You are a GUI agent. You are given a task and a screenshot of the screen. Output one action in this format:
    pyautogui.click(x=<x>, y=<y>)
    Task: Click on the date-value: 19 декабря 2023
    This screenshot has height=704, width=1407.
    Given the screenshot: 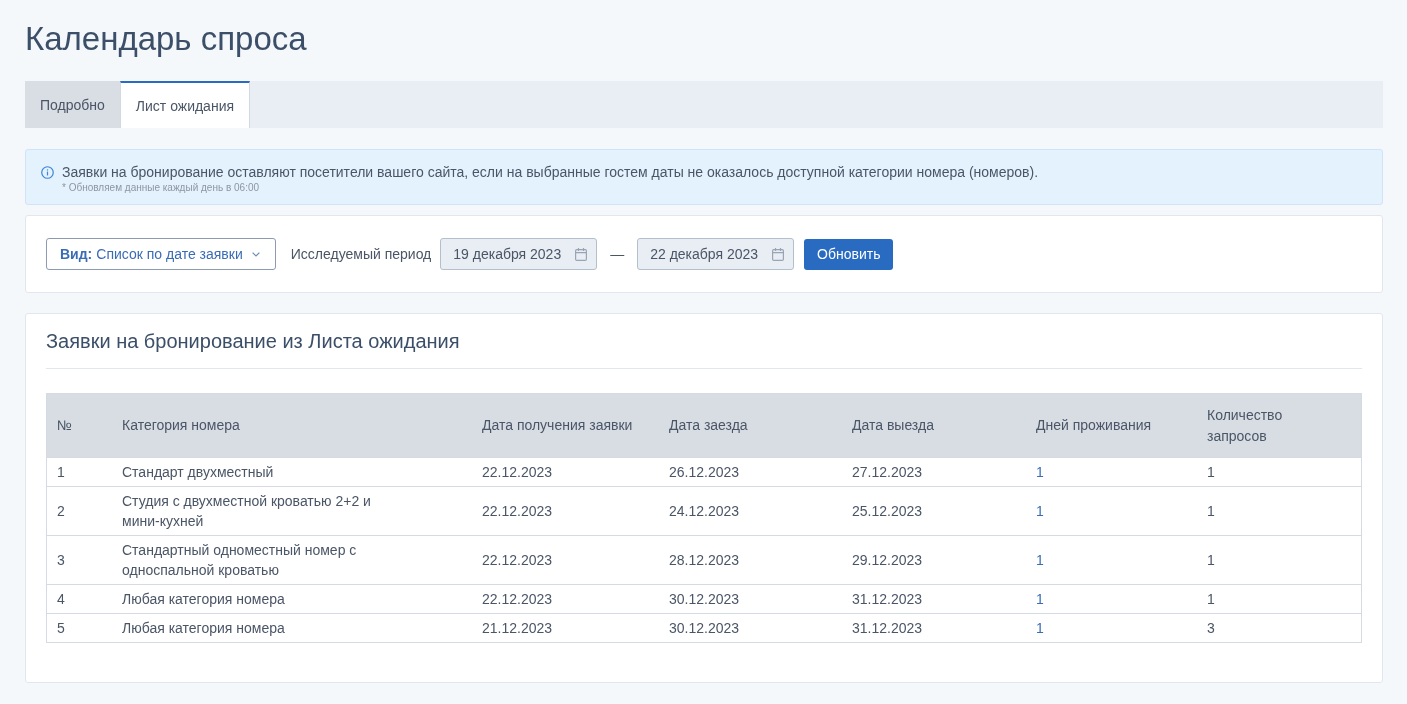 What is the action you would take?
    pyautogui.click(x=507, y=254)
    